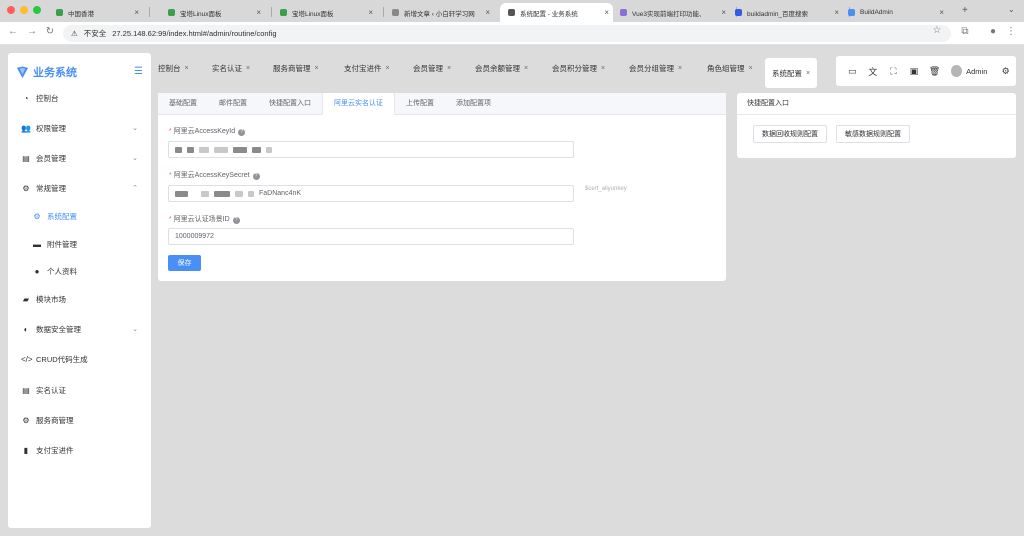 This screenshot has width=1024, height=536. What do you see at coordinates (976, 71) in the screenshot?
I see `username: Admin` at bounding box center [976, 71].